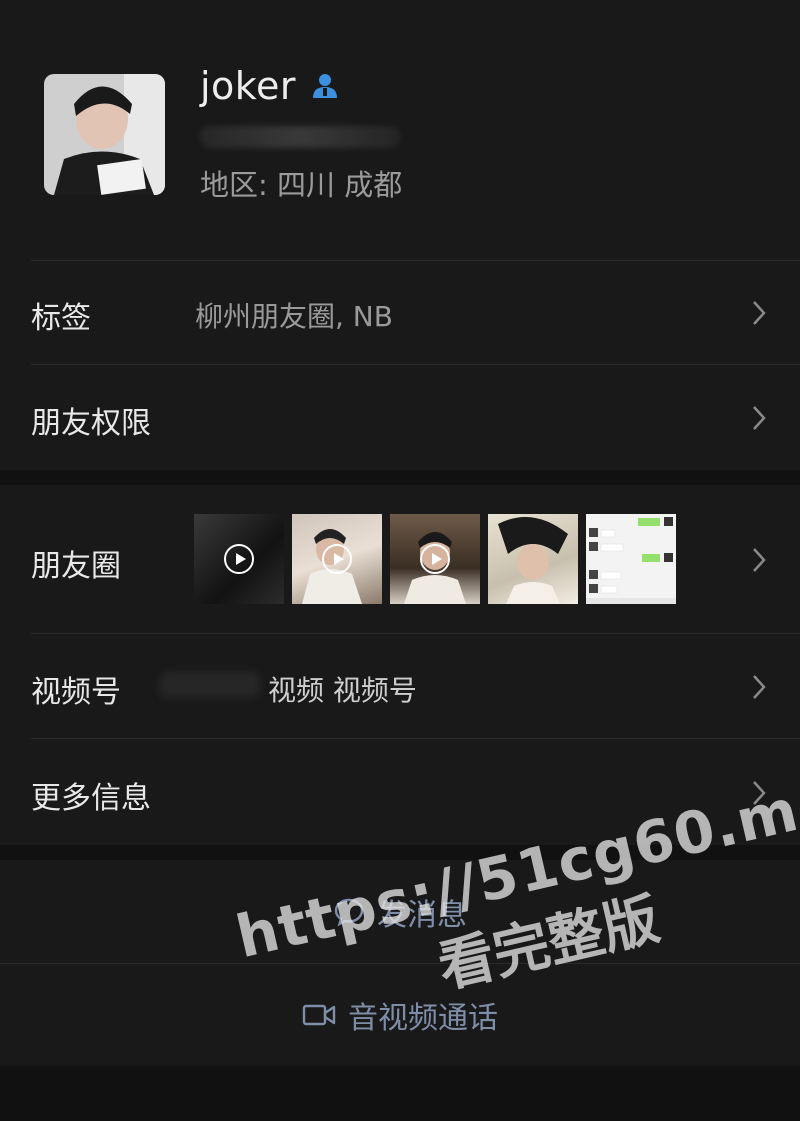 This screenshot has height=1121, width=800. I want to click on row-channels: 视频号 视频 视频号, so click(400, 686).